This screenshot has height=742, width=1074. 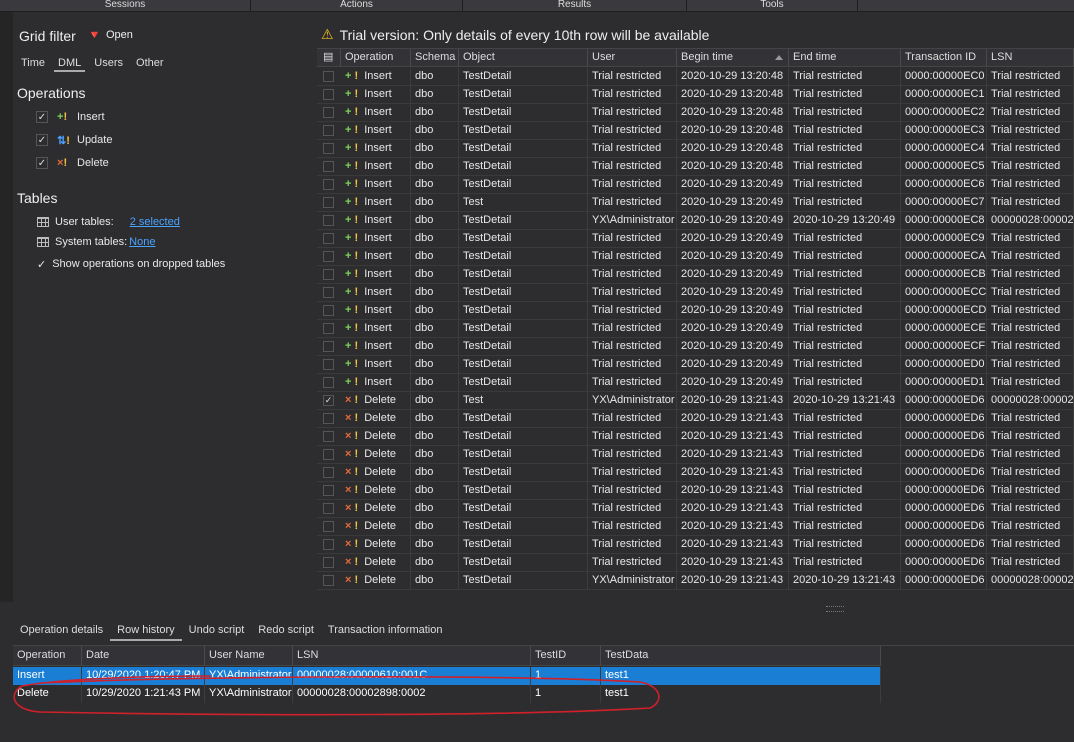 What do you see at coordinates (131, 264) in the screenshot?
I see `show-dropped-option: ✓ Show operations on dropped tables` at bounding box center [131, 264].